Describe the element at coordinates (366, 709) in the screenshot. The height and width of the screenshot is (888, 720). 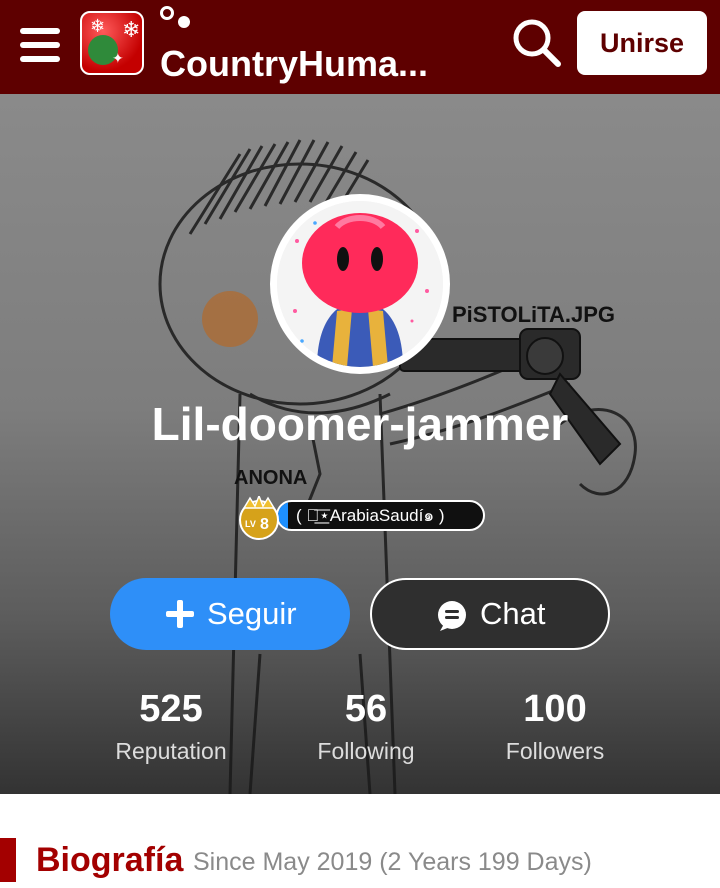
I see `following-count: 56` at that location.